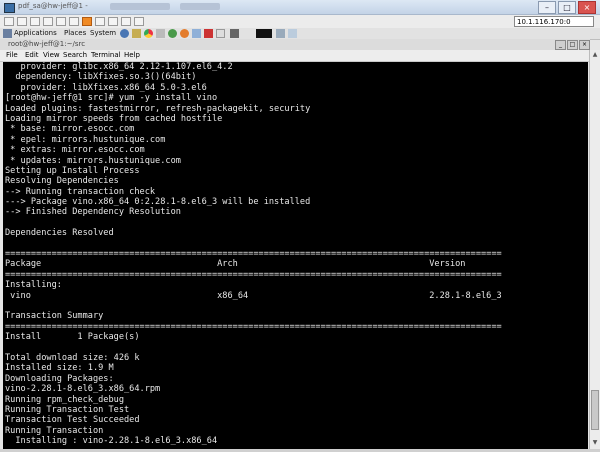 This screenshot has width=600, height=452. What do you see at coordinates (9, 21) in the screenshot?
I see `new-connection-icon` at bounding box center [9, 21].